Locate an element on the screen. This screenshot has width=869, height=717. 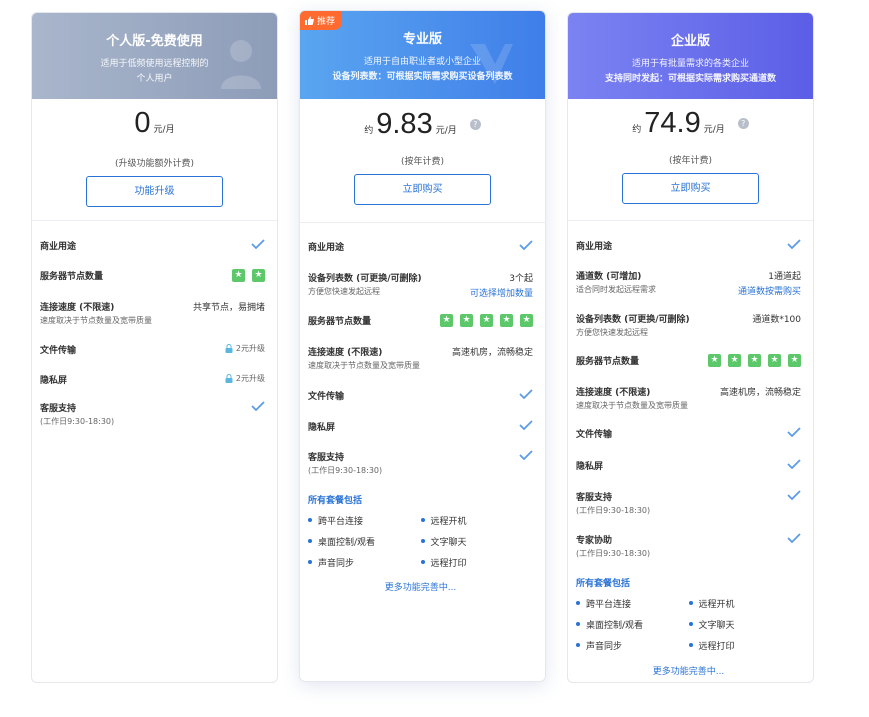
plan-description: 适用于有批量需求的各类企业 支持同时发起：可根据实际需求购买通道数 is located at coordinates (690, 72).